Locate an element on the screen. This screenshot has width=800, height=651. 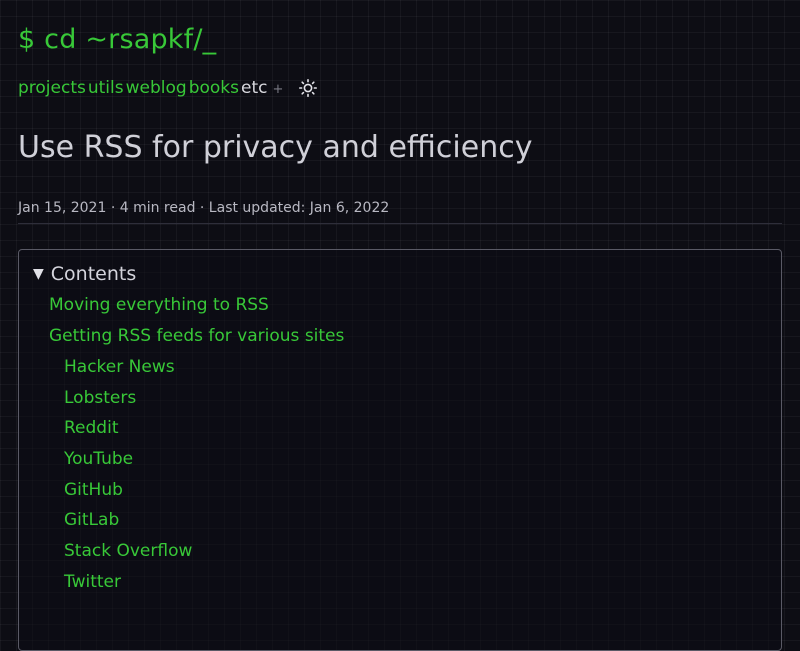
toc-heading: Contents is located at coordinates (93, 274).